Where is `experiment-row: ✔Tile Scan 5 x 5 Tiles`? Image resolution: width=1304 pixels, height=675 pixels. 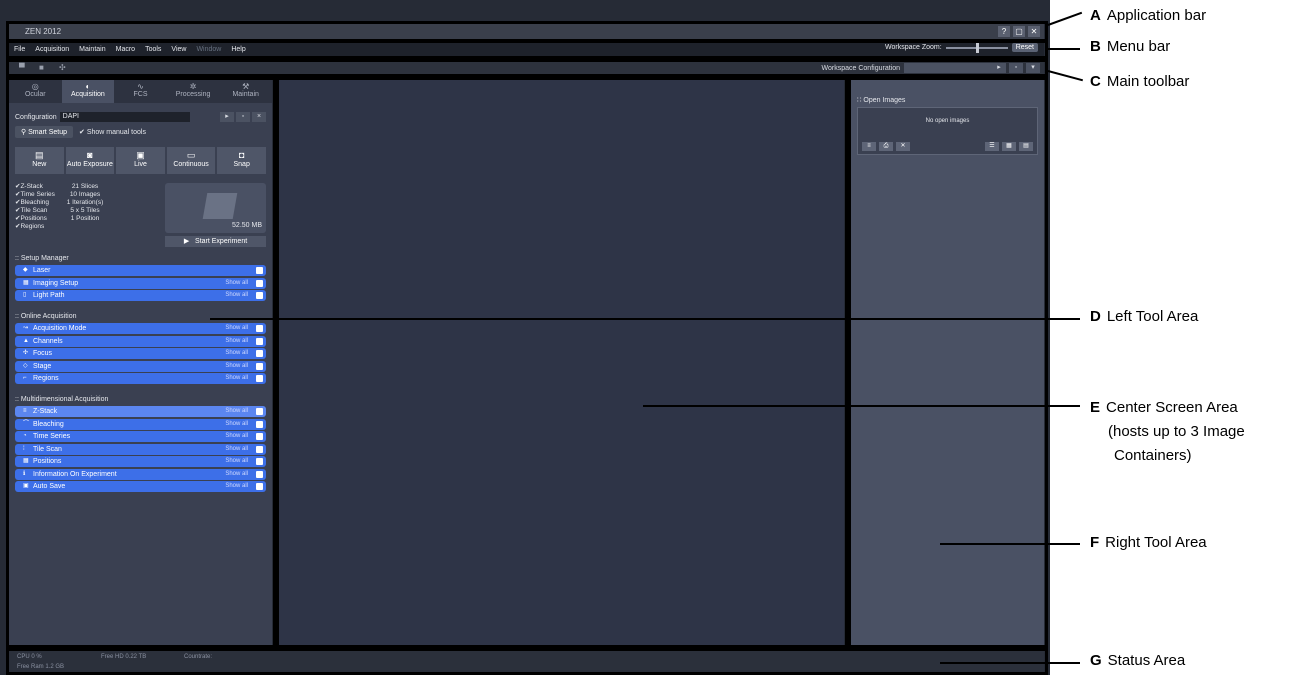 experiment-row: ✔Tile Scan 5 x 5 Tiles is located at coordinates (90, 211).